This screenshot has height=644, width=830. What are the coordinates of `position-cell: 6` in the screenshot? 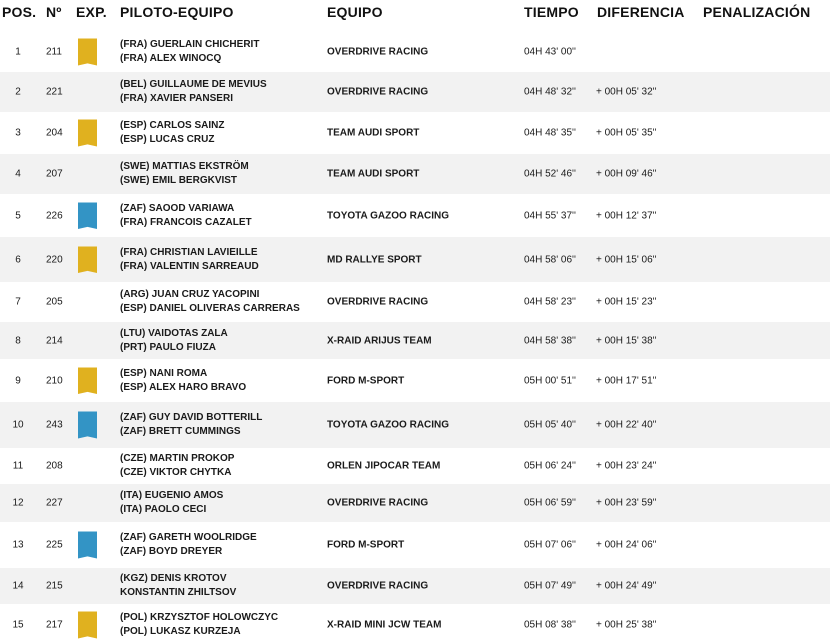 It's located at (18, 259).